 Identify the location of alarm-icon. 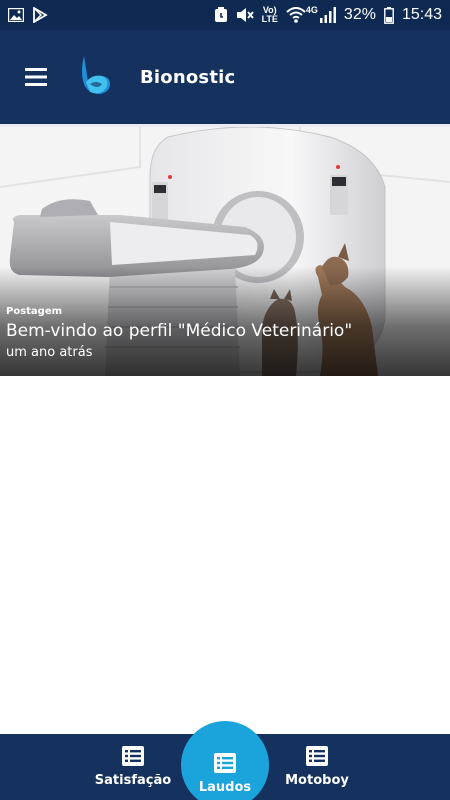
(221, 15).